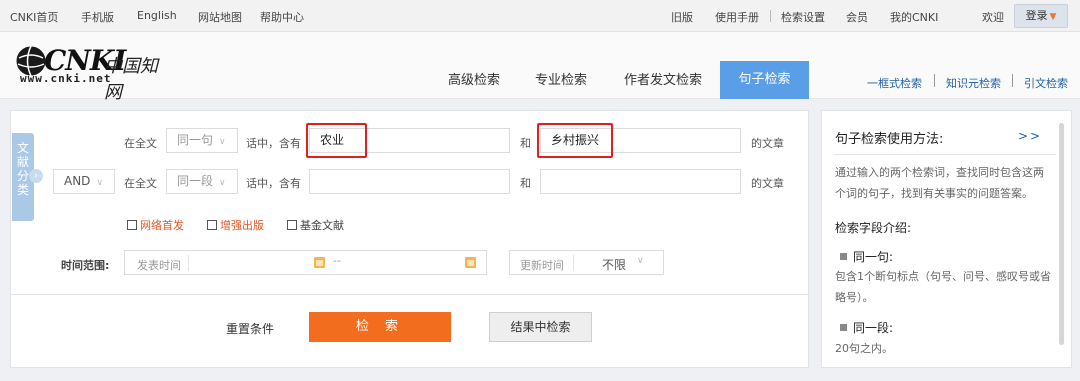  I want to click on checkbox-label: 增强出版, so click(242, 225).